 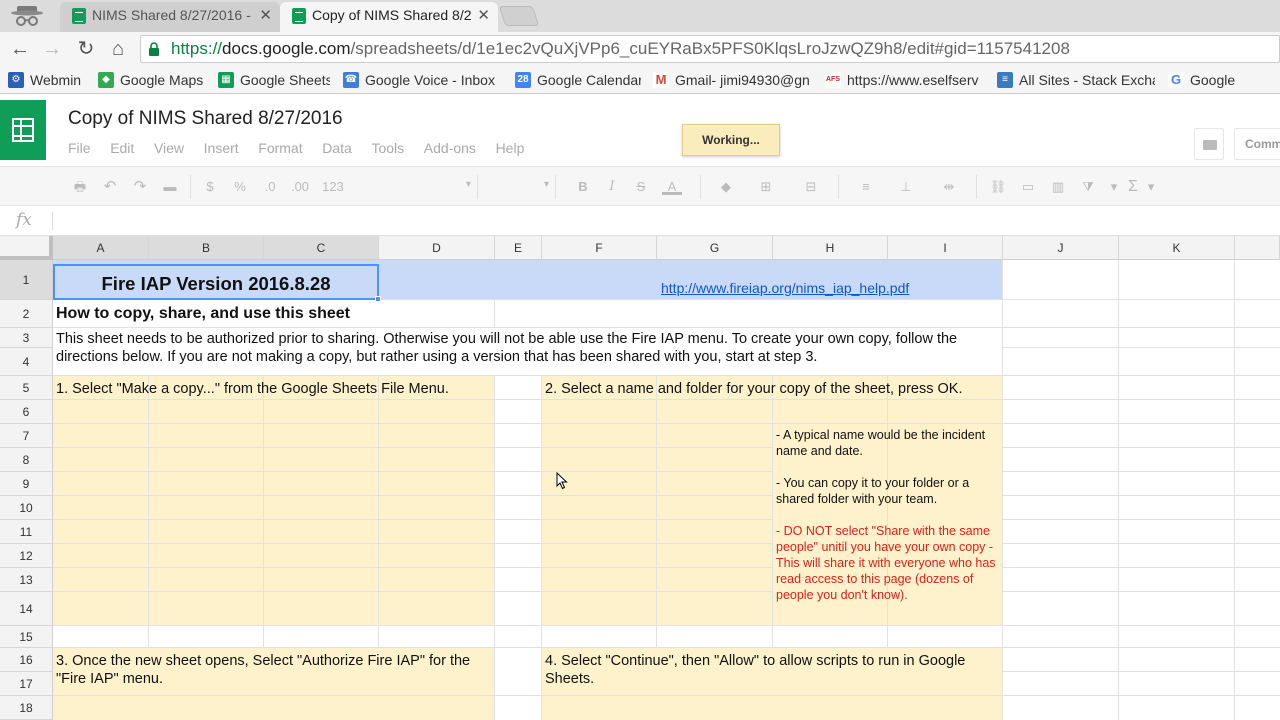 I want to click on insert-chart-icon: ▥, so click(x=1058, y=187).